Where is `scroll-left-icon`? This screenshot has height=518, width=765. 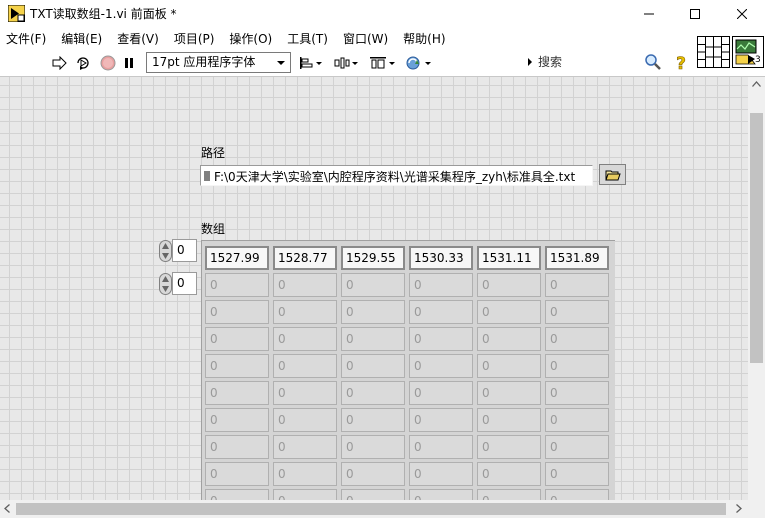
scroll-left-icon is located at coordinates (7, 508).